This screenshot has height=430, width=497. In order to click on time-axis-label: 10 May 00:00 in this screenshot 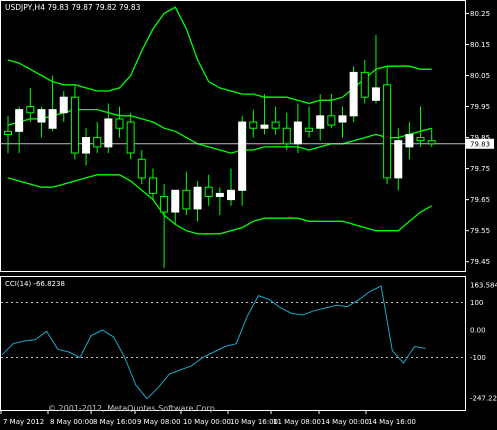, I will do `click(207, 422)`.